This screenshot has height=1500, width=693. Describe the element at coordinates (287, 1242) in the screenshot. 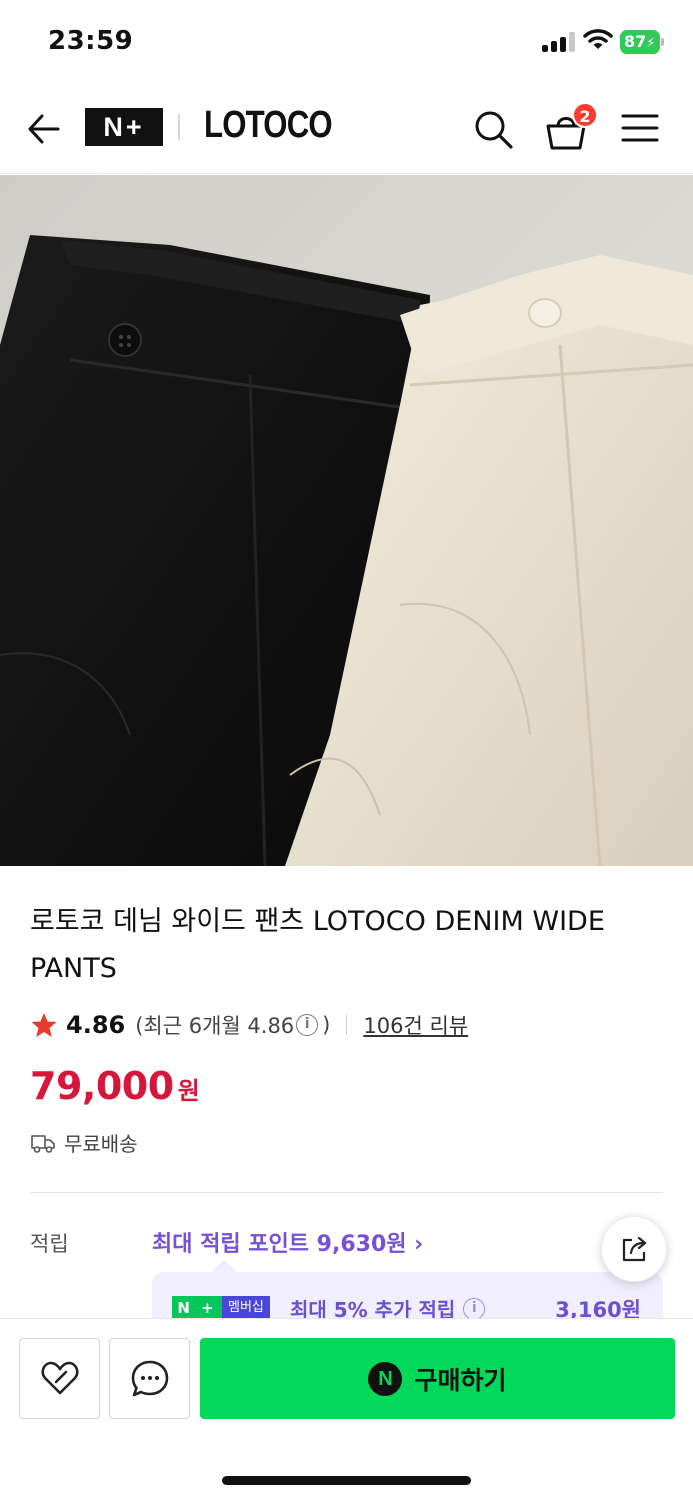

I see `max-points-link: 최대 적립 포인트 9,630원 ›` at that location.